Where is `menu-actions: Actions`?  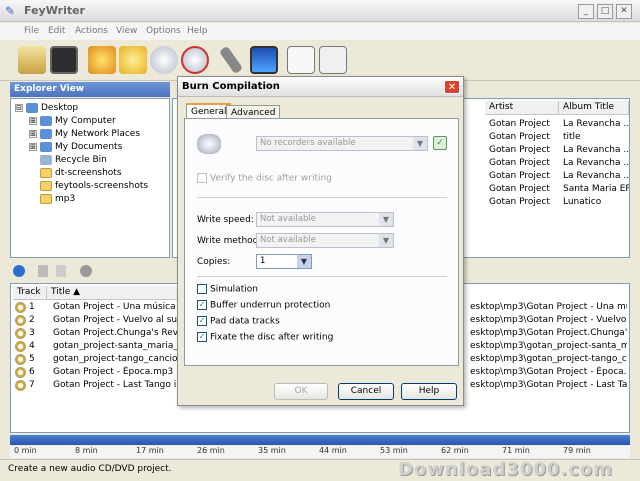
menu-actions: Actions is located at coordinates (91, 31).